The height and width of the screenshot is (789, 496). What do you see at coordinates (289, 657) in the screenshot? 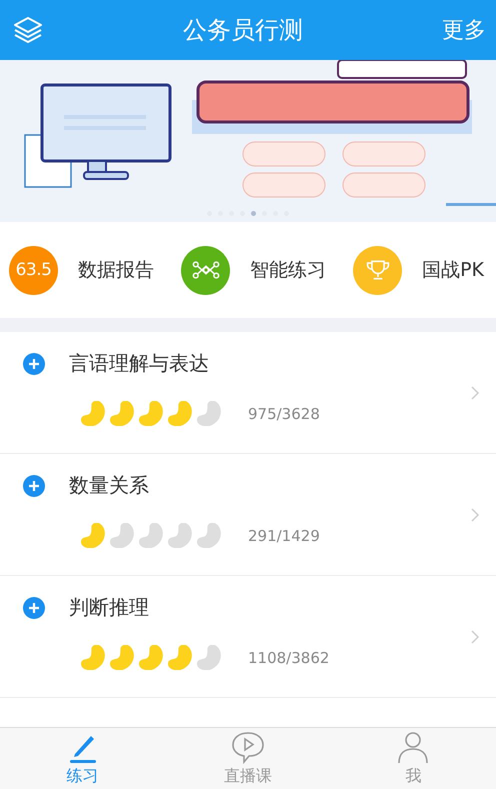
I see `progress-count: 1108/3862` at bounding box center [289, 657].